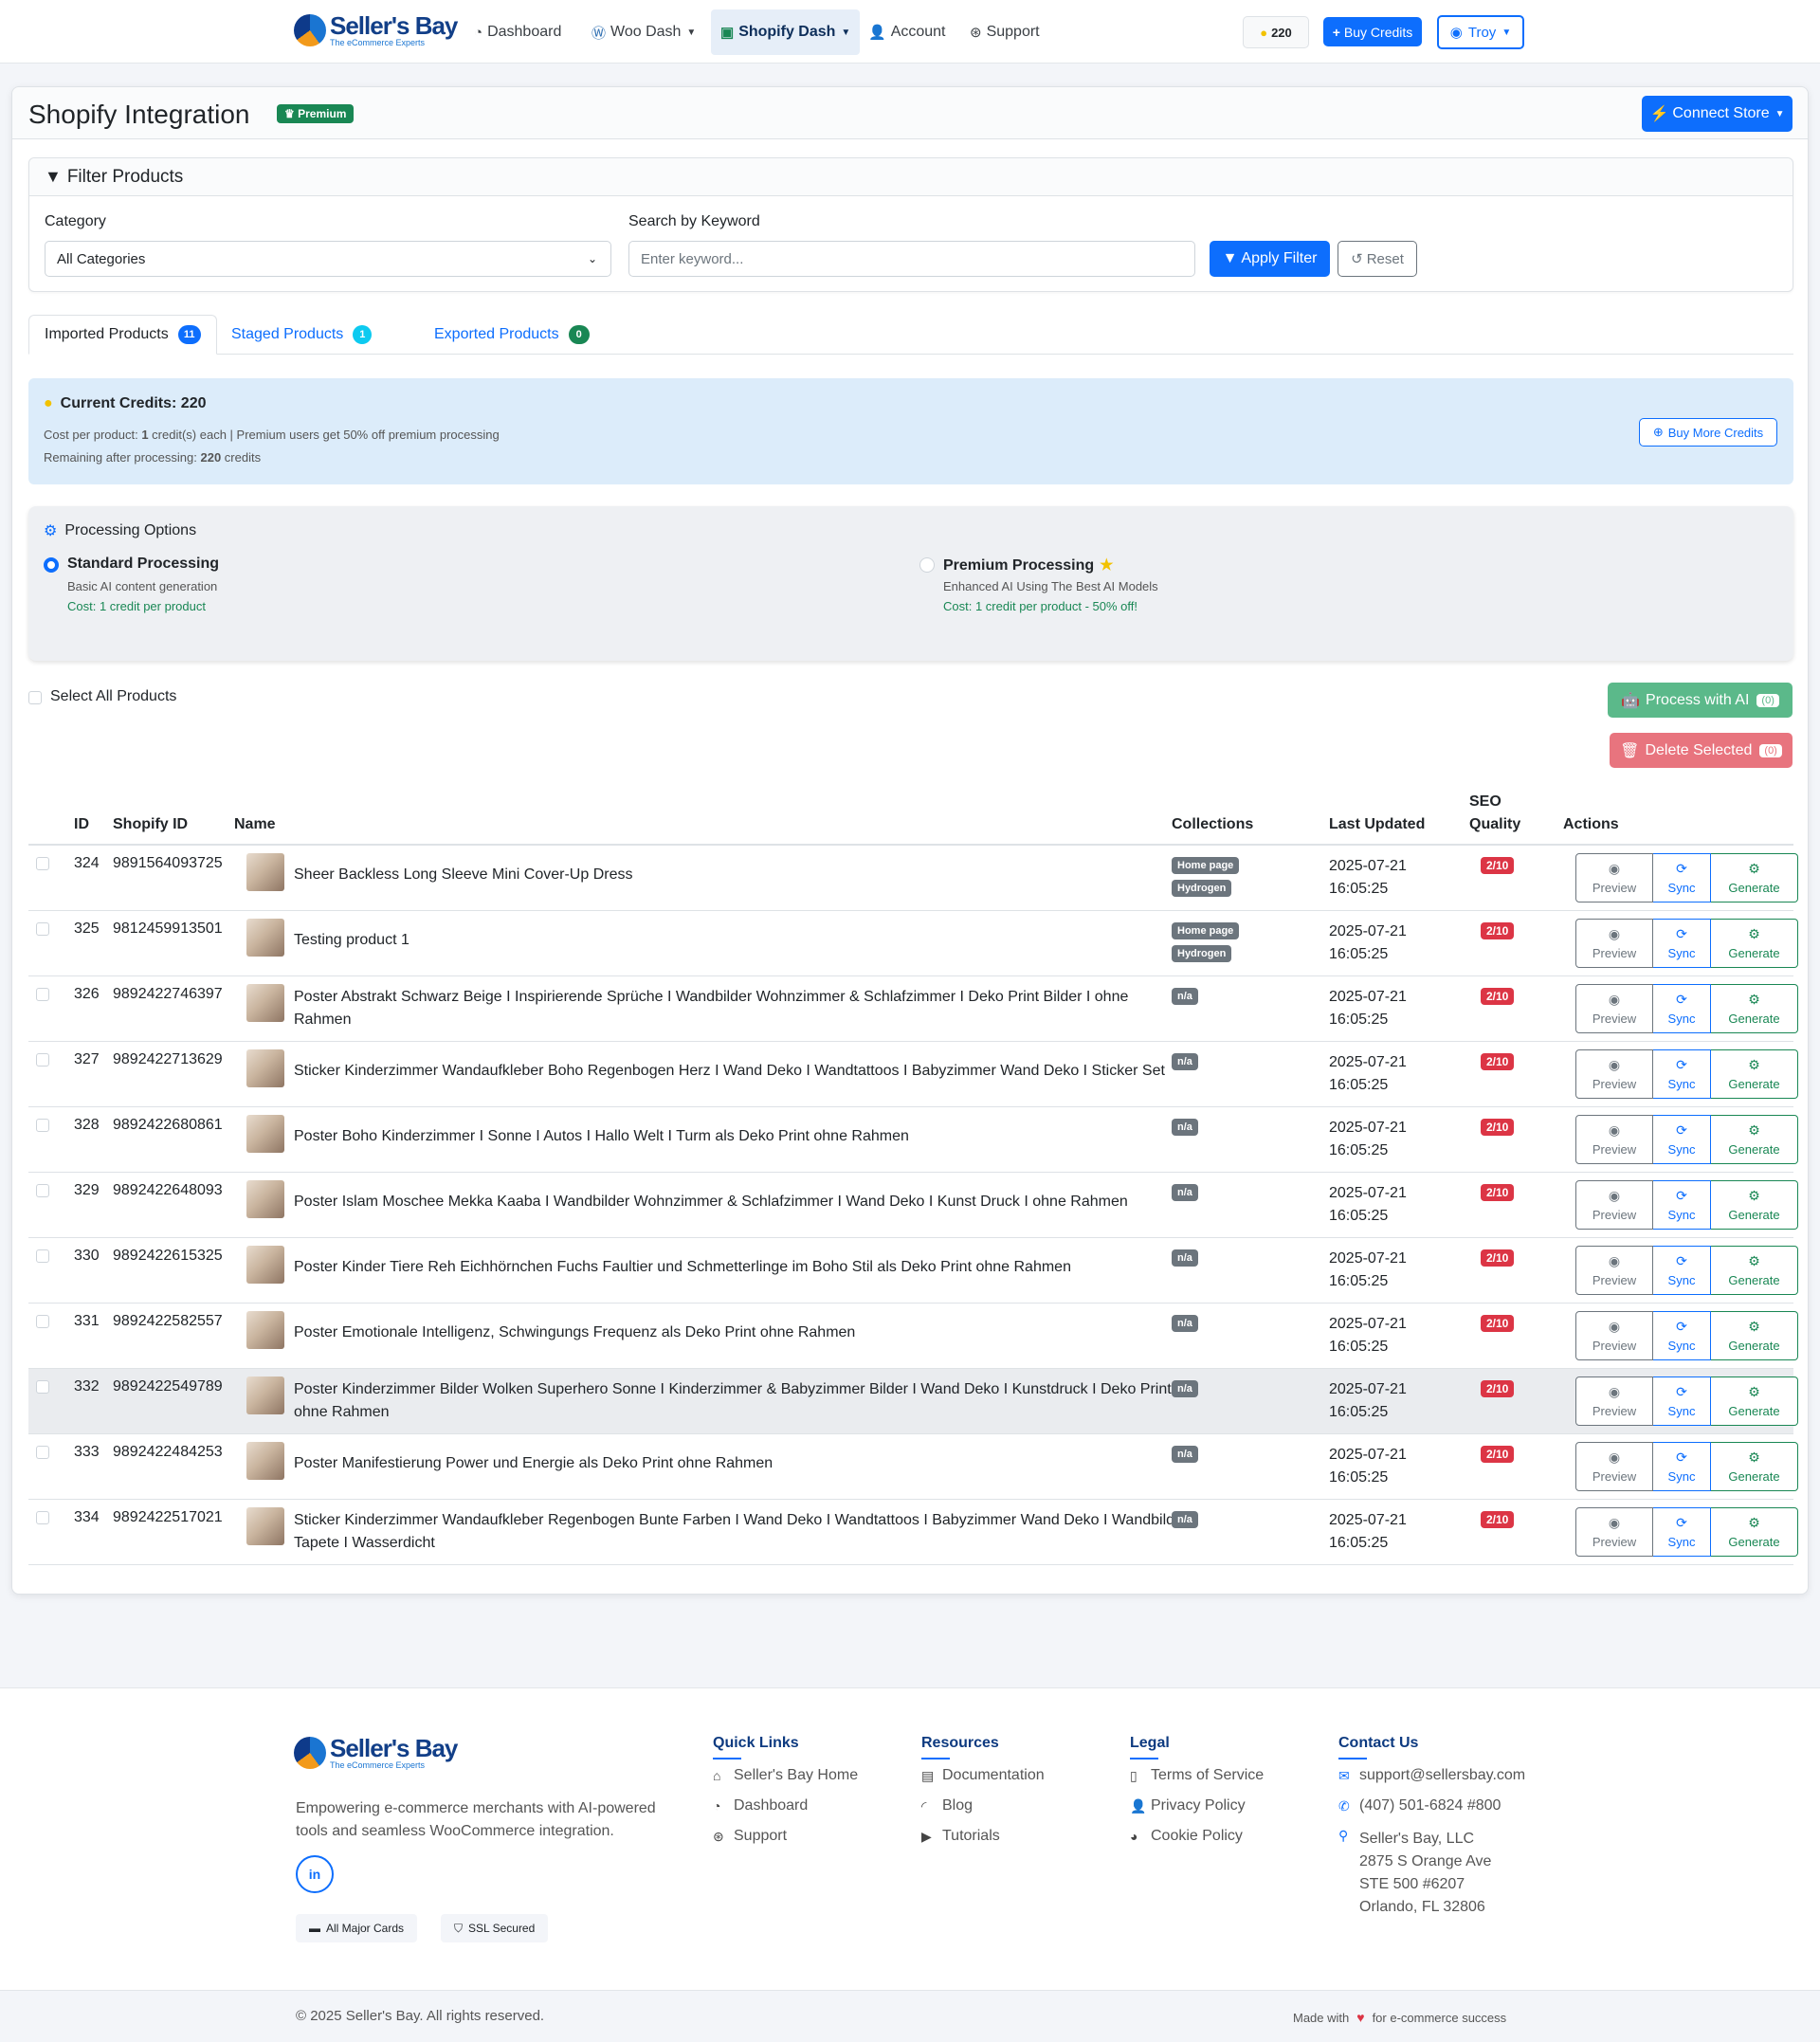  I want to click on footer-email-link: ✉ support@sellersbay.com, so click(1431, 1775).